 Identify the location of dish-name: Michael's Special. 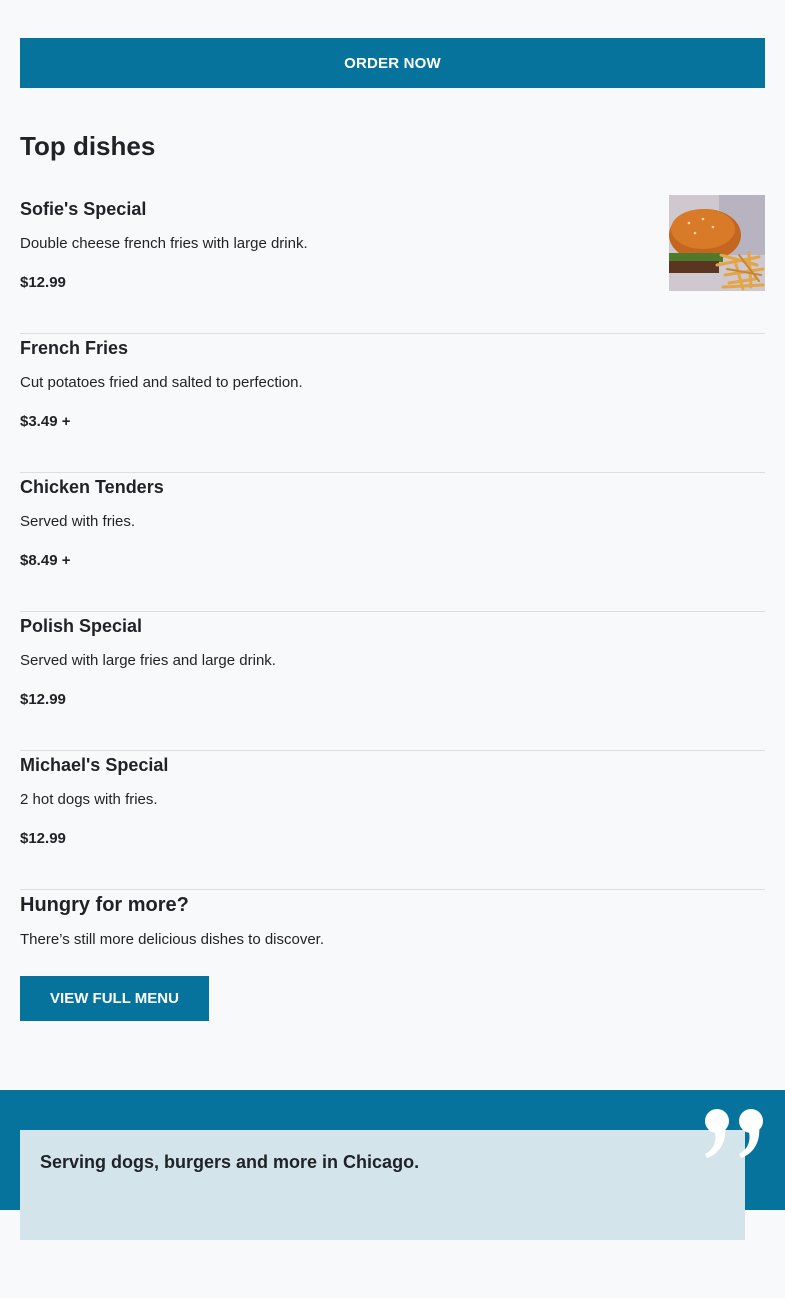
(94, 765).